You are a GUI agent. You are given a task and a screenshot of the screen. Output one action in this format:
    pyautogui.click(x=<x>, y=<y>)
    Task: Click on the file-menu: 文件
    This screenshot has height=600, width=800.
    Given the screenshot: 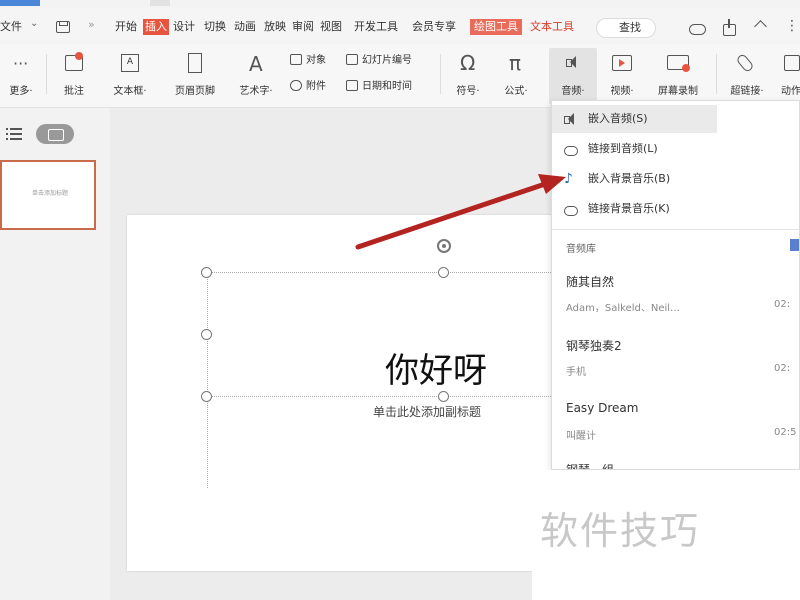 What is the action you would take?
    pyautogui.click(x=11, y=27)
    